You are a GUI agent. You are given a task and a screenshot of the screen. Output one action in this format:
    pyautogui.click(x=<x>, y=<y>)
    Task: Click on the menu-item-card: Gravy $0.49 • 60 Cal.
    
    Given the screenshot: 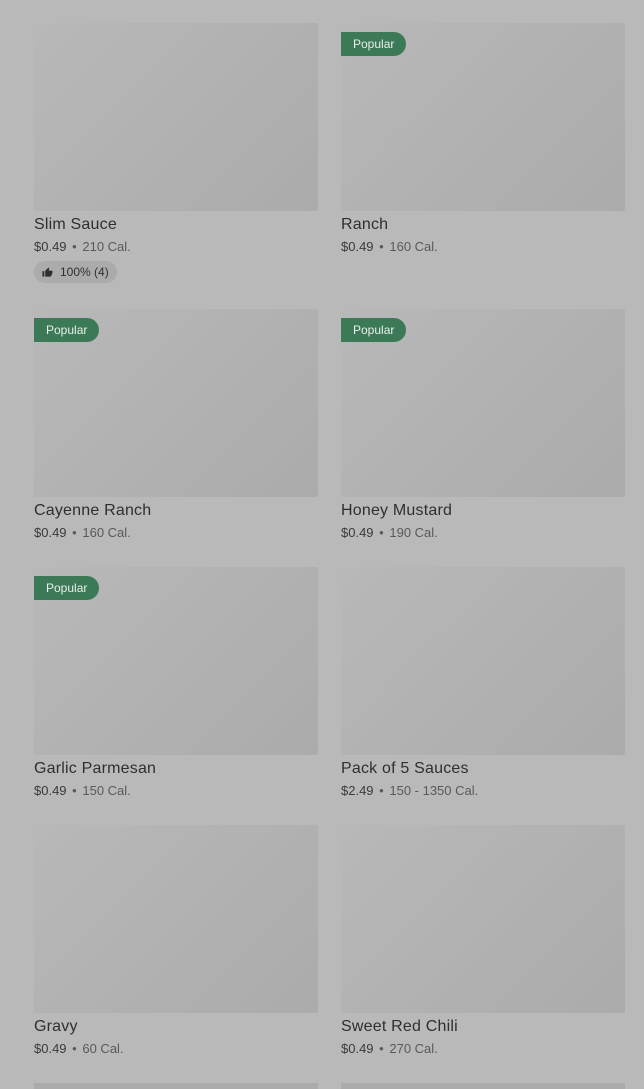 What is the action you would take?
    pyautogui.click(x=176, y=941)
    